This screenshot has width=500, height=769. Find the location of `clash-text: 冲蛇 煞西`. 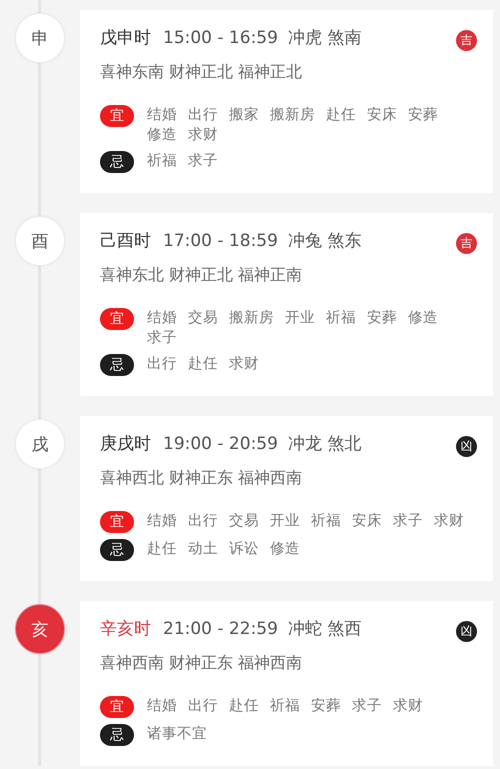

clash-text: 冲蛇 煞西 is located at coordinates (325, 629).